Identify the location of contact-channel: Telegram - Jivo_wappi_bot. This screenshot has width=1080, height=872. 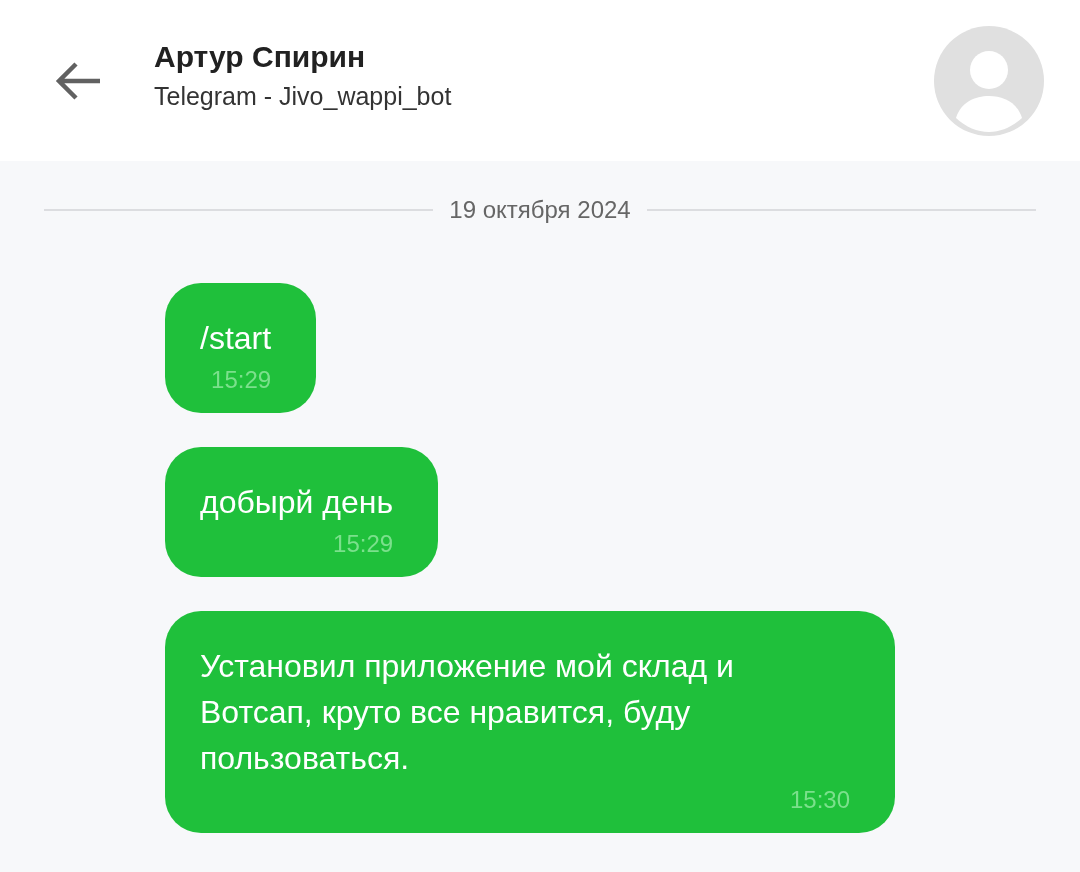
(303, 96).